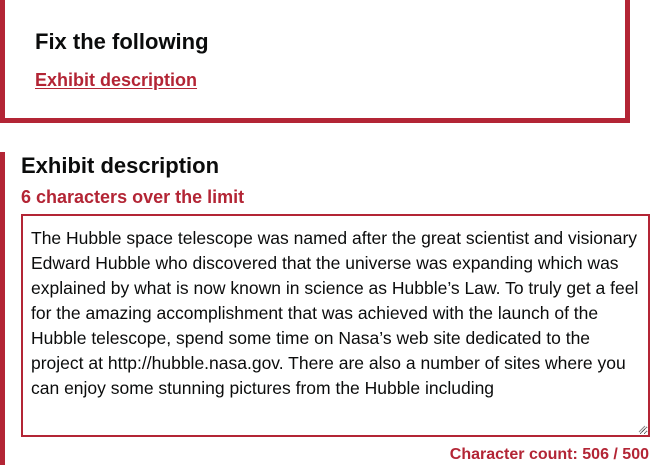  Describe the element at coordinates (549, 454) in the screenshot. I see `character-count: Character count: 506 / 500` at that location.